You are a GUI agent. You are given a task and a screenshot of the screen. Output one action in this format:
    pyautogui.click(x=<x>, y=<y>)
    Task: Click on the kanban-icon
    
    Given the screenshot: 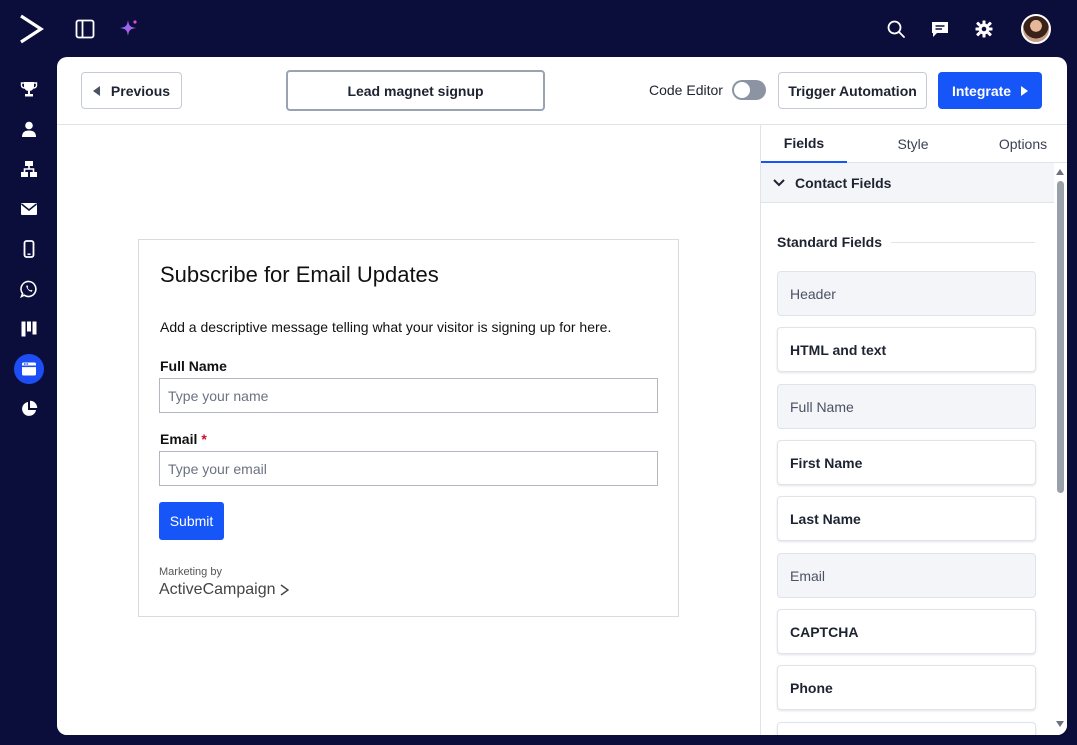 What is the action you would take?
    pyautogui.click(x=29, y=329)
    